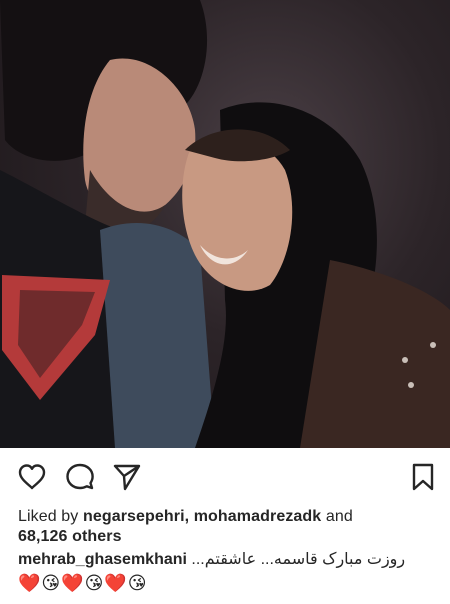  What do you see at coordinates (258, 516) in the screenshot?
I see `liked-by-user-link: mohamadrezadk` at bounding box center [258, 516].